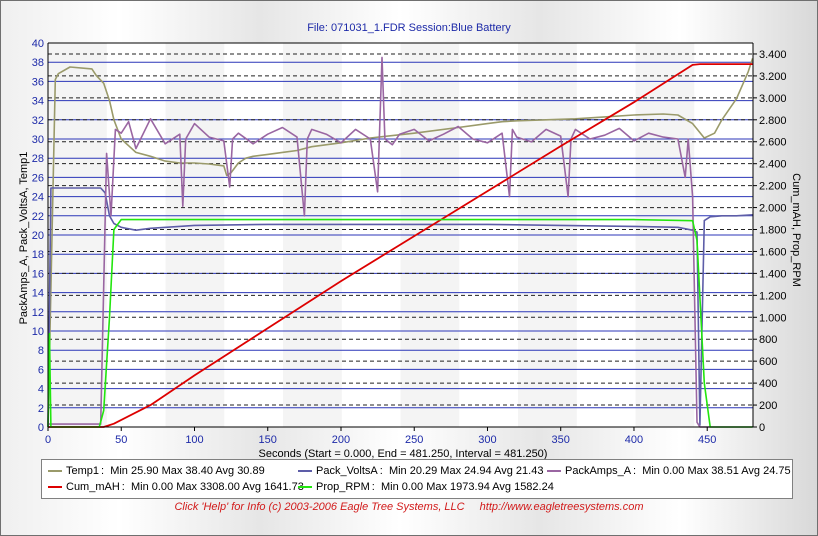 This screenshot has width=818, height=536. Describe the element at coordinates (562, 507) in the screenshot. I see `footer-url-link: http://www.eagletreesystems.com` at that location.